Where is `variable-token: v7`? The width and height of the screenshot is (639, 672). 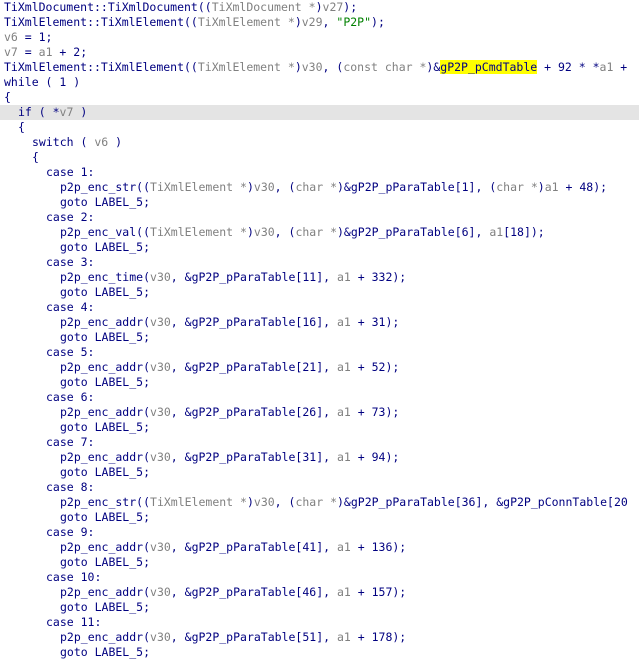 variable-token: v7 is located at coordinates (67, 112).